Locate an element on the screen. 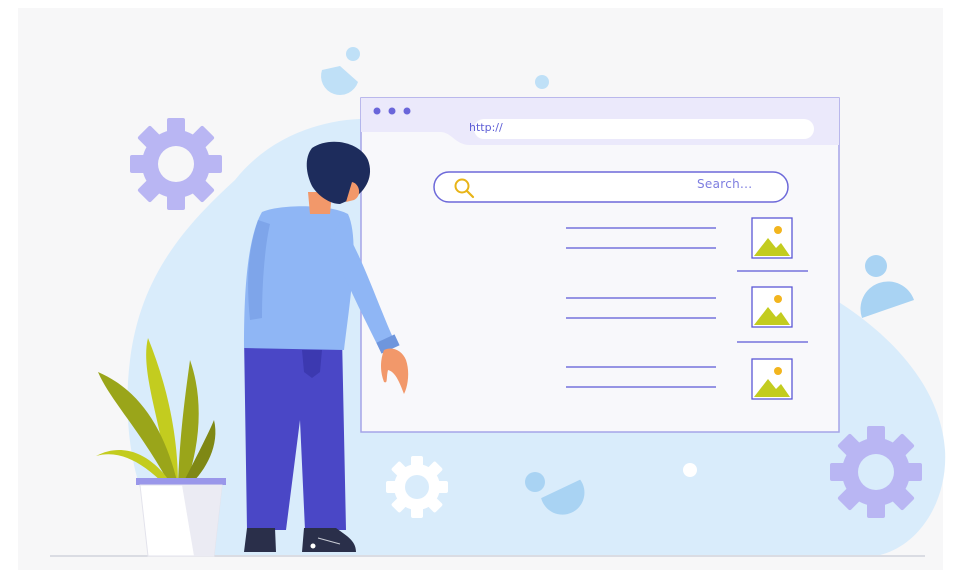  plant-pot-rim is located at coordinates (181, 481).